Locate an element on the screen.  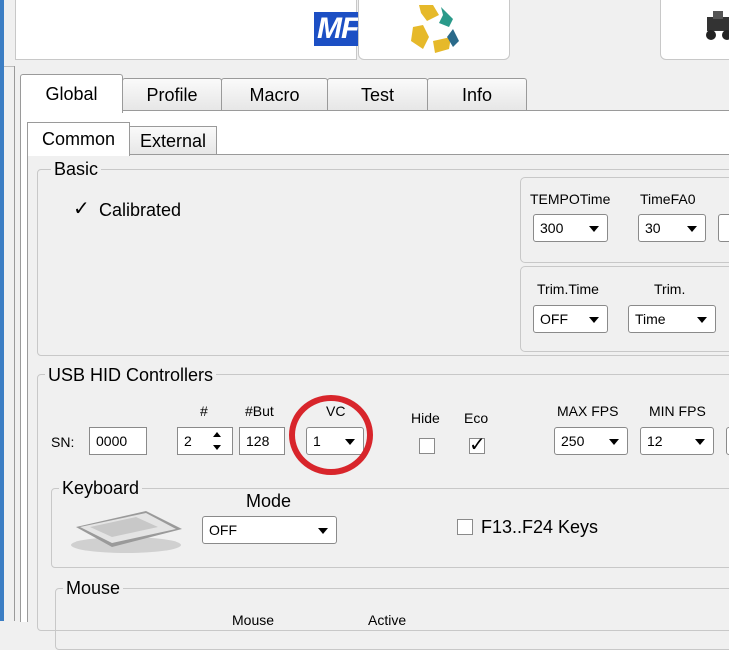
tab-label: Info is located at coordinates (477, 94).